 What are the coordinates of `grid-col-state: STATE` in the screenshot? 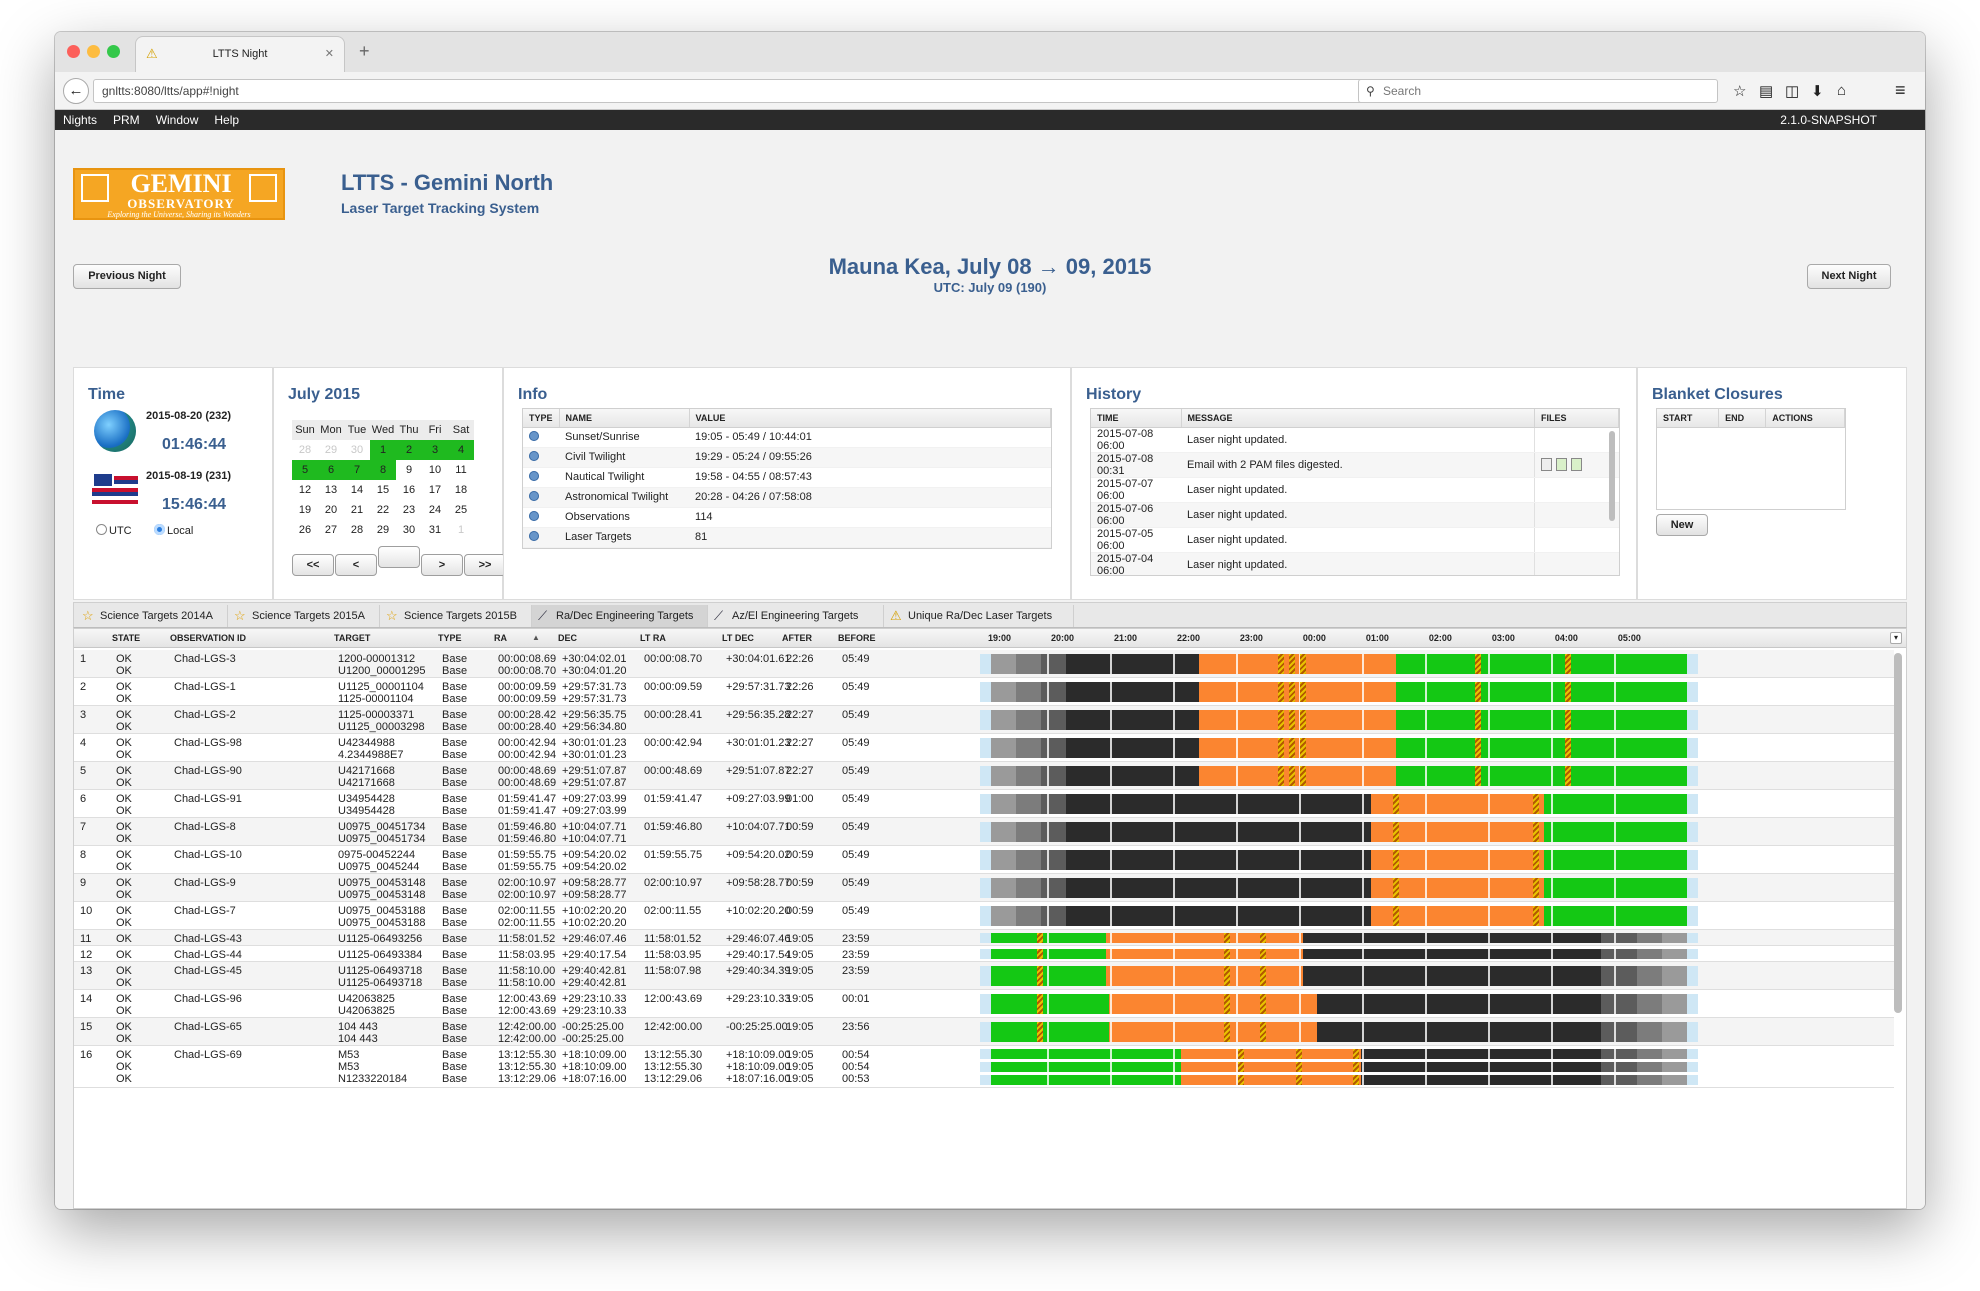 It's located at (126, 638).